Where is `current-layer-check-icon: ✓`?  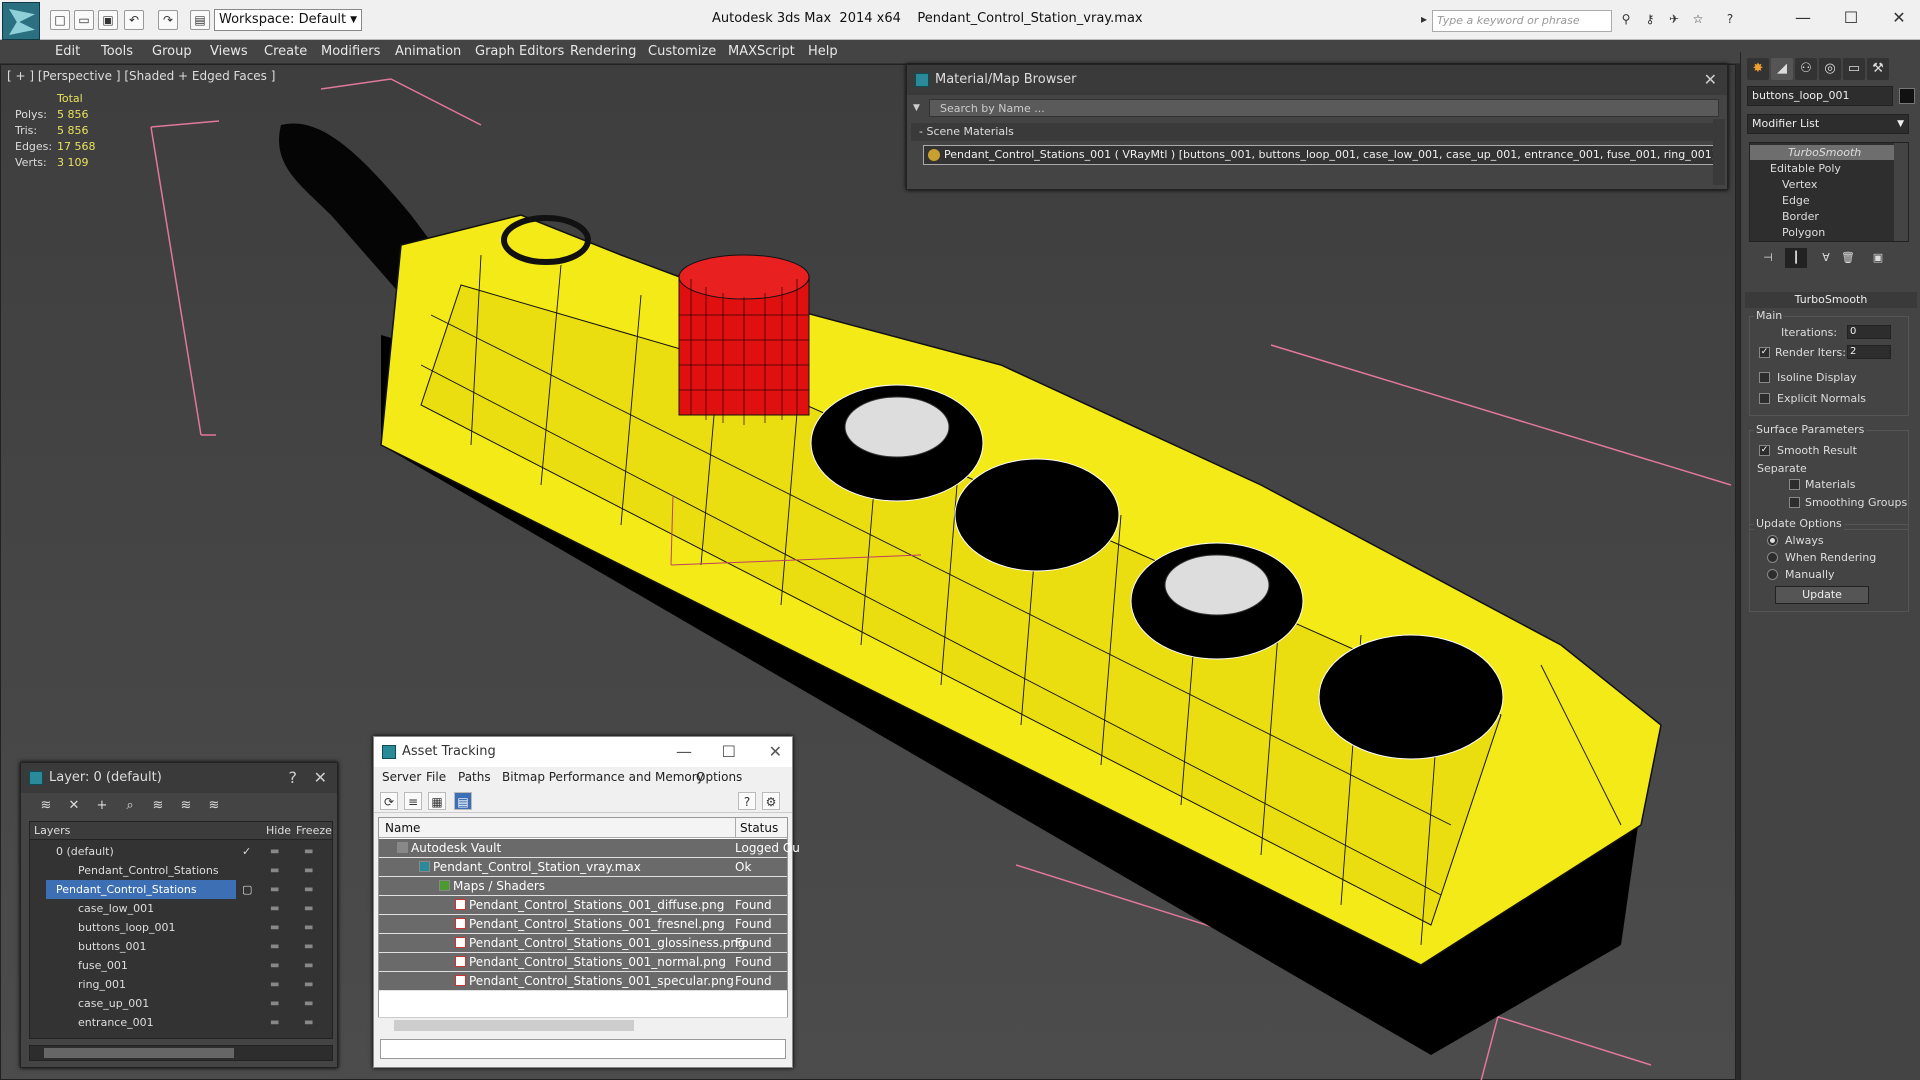 current-layer-check-icon: ✓ is located at coordinates (246, 851).